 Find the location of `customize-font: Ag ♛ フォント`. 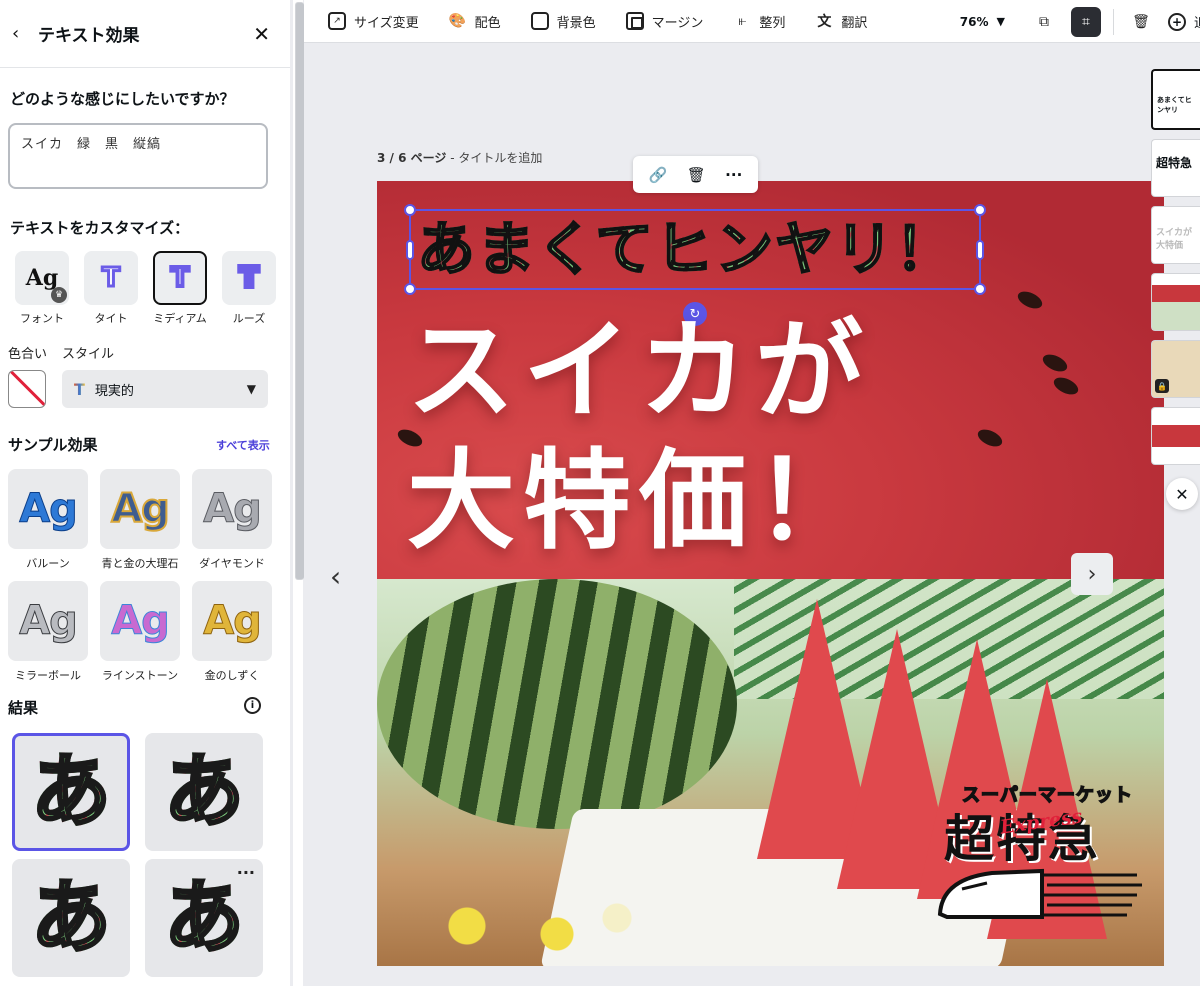

customize-font: Ag ♛ フォント is located at coordinates (42, 288).